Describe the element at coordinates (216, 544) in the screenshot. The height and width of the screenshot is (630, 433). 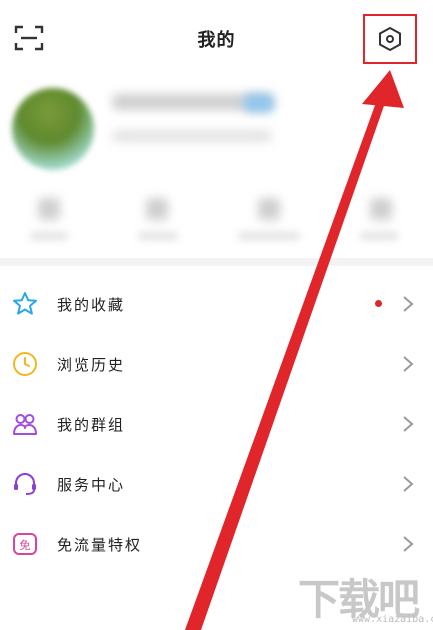
I see `menu-item-free-data: 免 免流量特权` at that location.